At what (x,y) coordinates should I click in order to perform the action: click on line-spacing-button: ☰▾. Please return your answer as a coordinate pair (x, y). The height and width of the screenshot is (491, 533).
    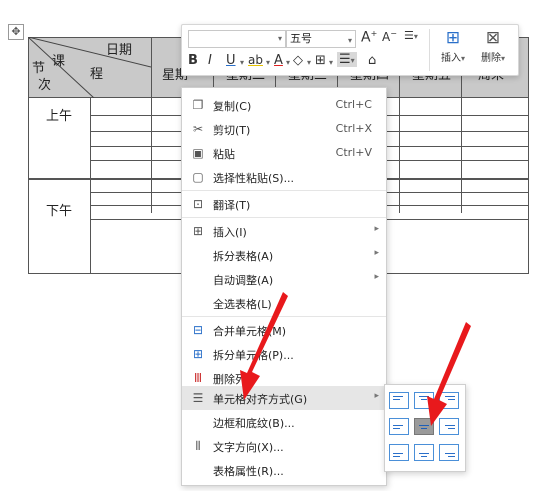
    Looking at the image, I should click on (411, 35).